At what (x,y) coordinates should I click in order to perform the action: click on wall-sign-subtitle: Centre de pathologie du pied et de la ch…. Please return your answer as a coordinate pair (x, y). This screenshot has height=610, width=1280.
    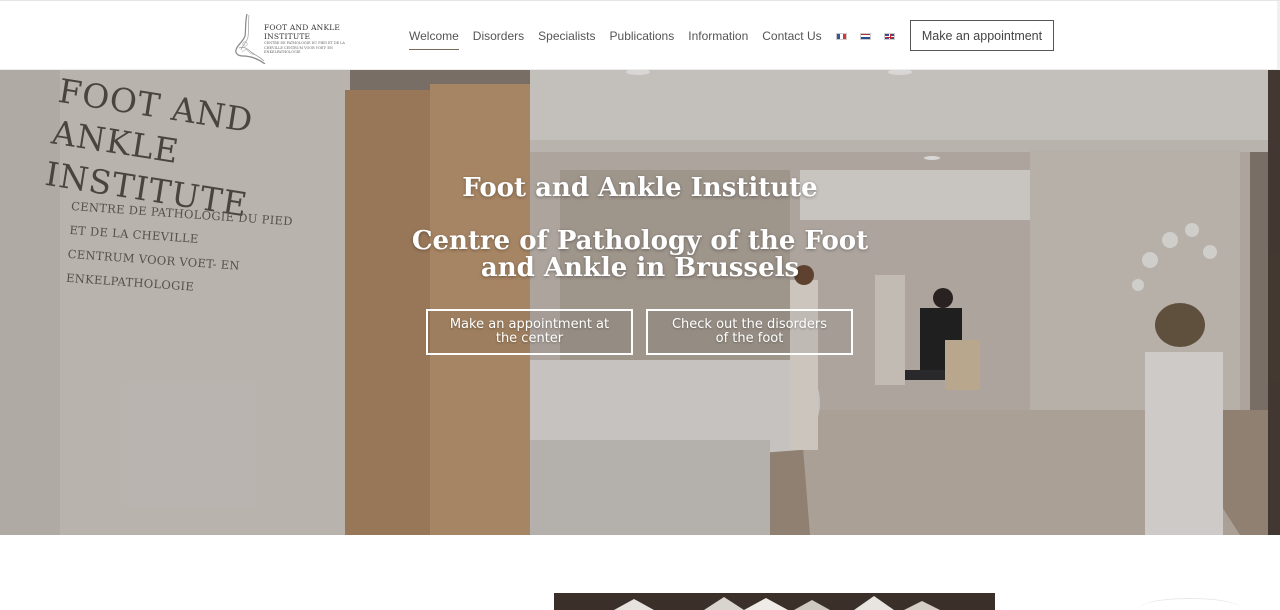
    Looking at the image, I should click on (188, 250).